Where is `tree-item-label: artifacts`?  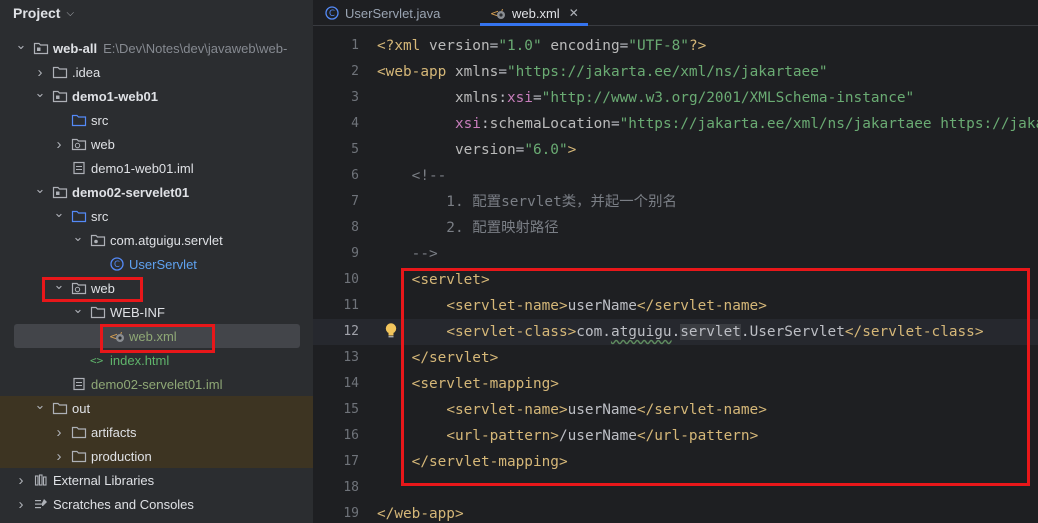
tree-item-label: artifacts is located at coordinates (114, 432).